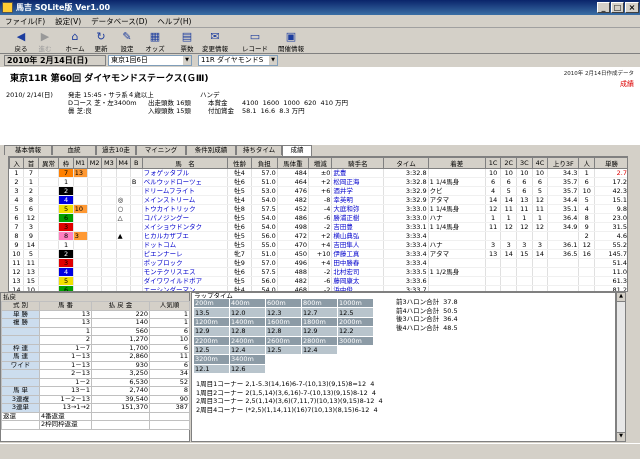 The image size is (640, 459). I want to click on table-cell: 藤岡康太, so click(358, 281).